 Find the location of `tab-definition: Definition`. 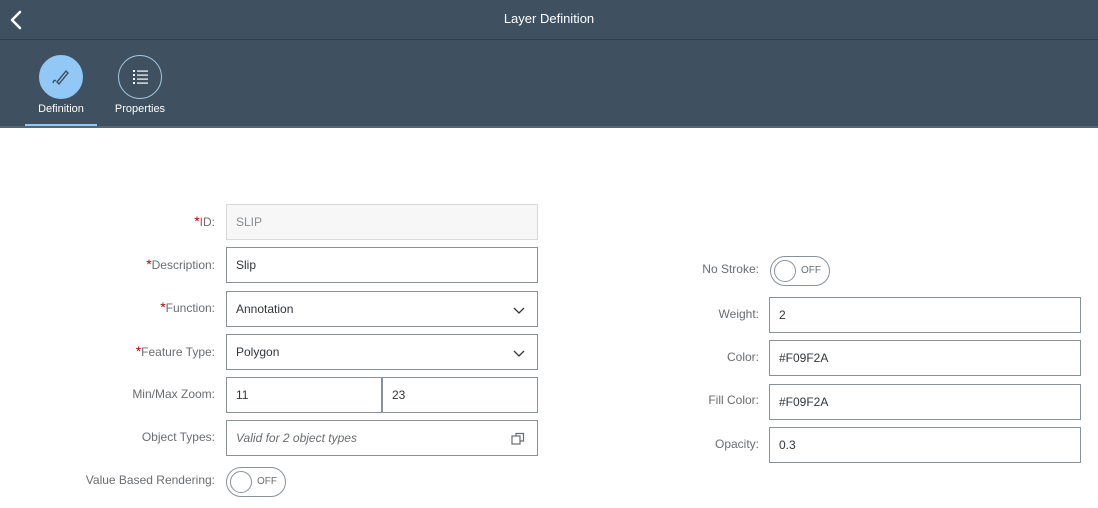

tab-definition: Definition is located at coordinates (61, 91).